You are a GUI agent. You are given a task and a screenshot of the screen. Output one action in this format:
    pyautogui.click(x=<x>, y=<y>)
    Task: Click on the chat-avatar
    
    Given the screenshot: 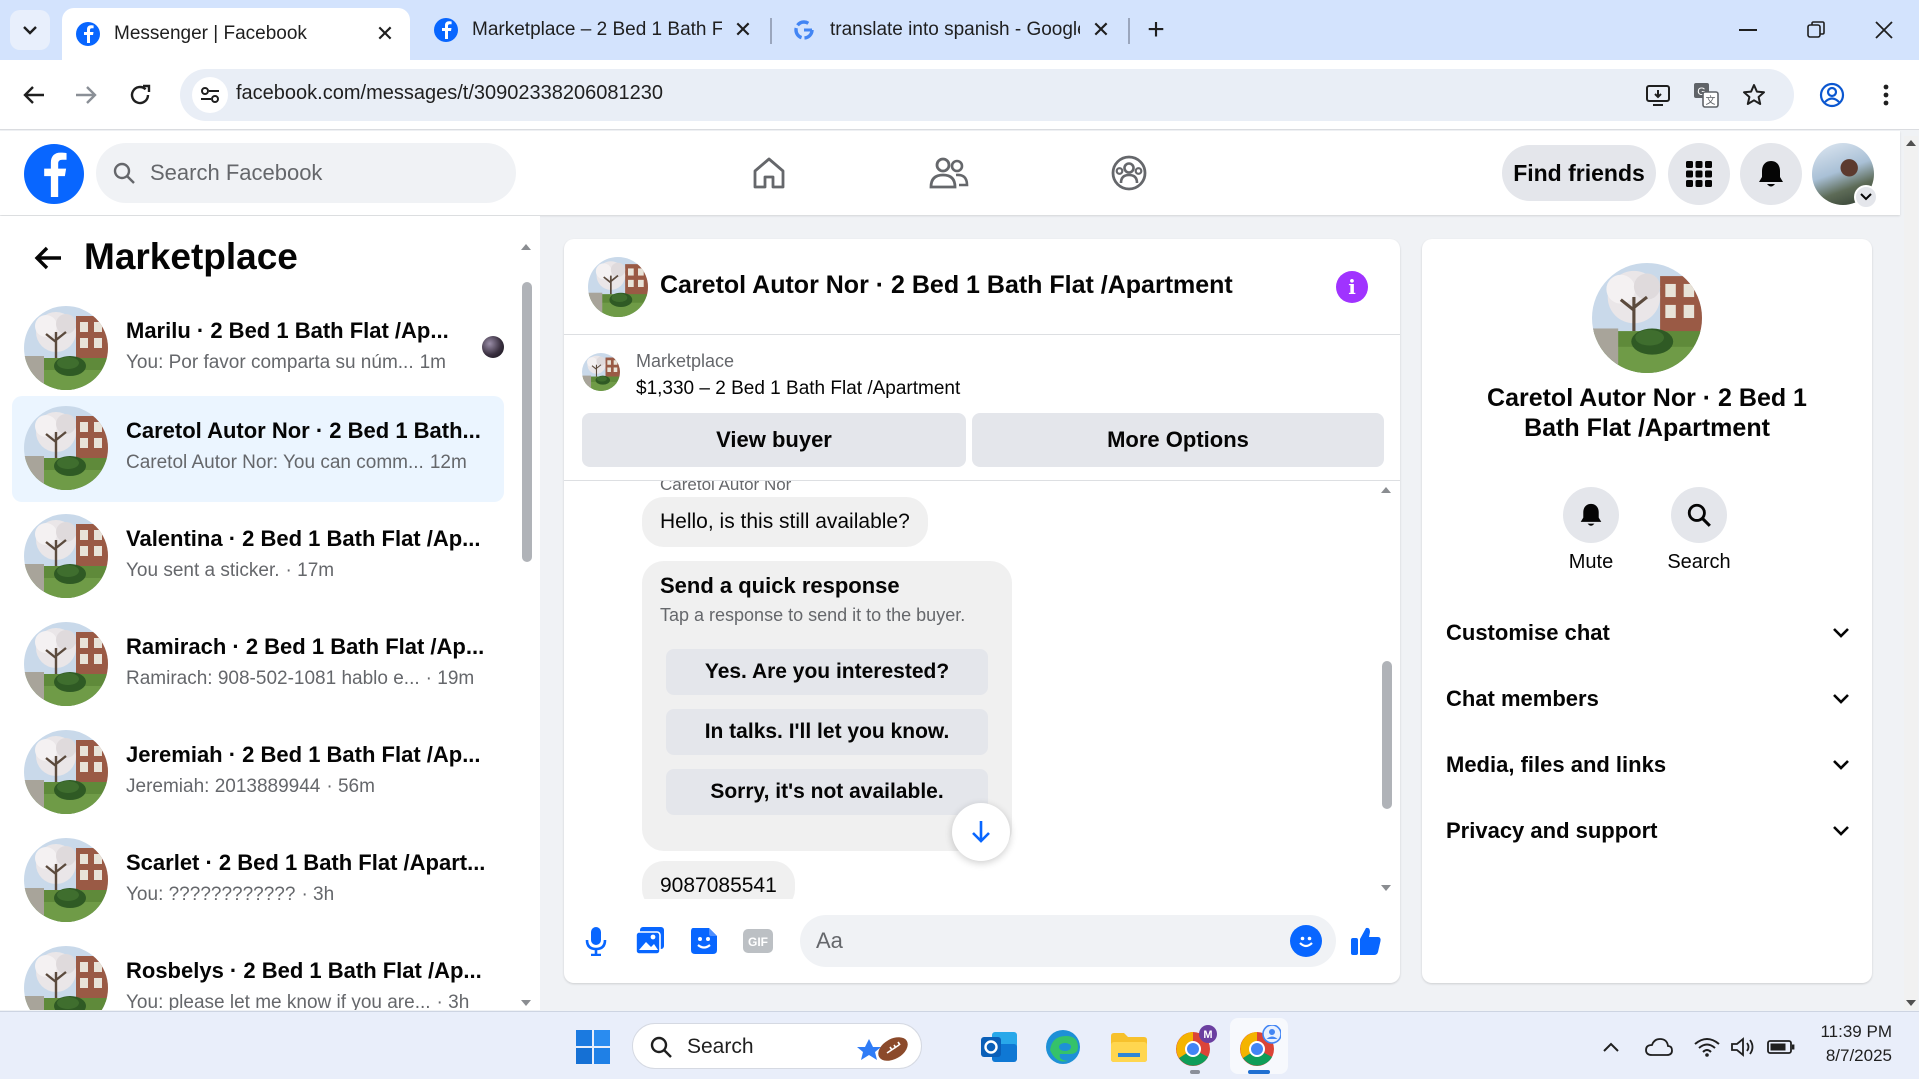 What is the action you would take?
    pyautogui.click(x=618, y=287)
    